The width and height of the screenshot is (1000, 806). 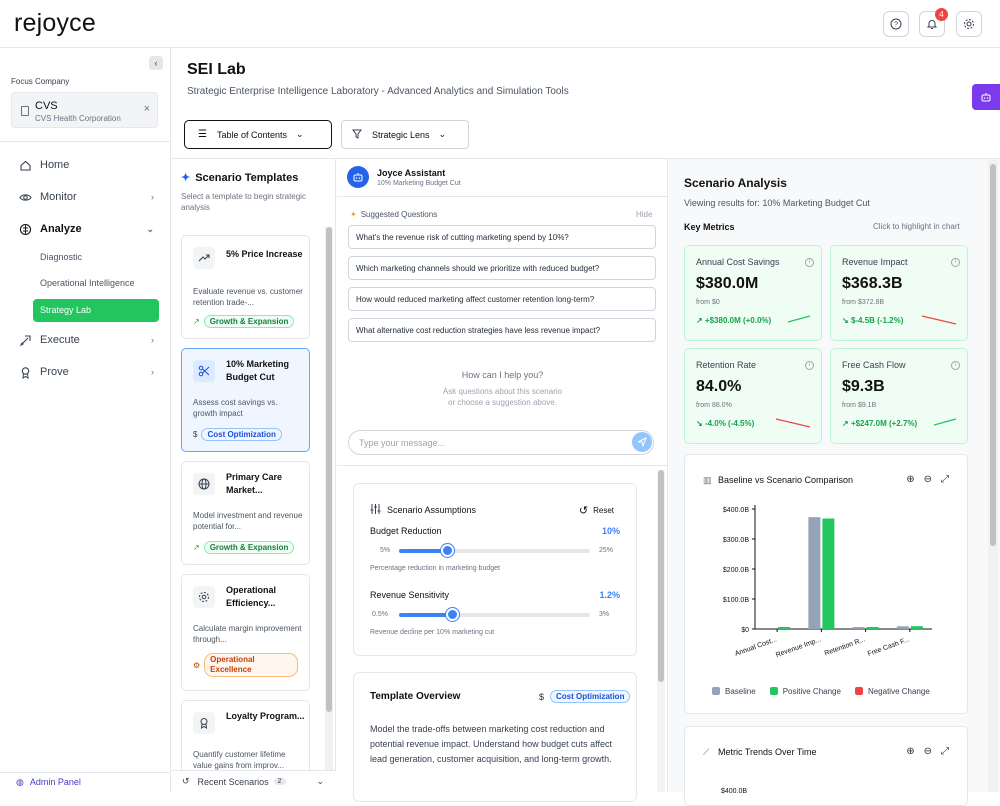 I want to click on chevron-down-icon: ⌄, so click(x=150, y=228).